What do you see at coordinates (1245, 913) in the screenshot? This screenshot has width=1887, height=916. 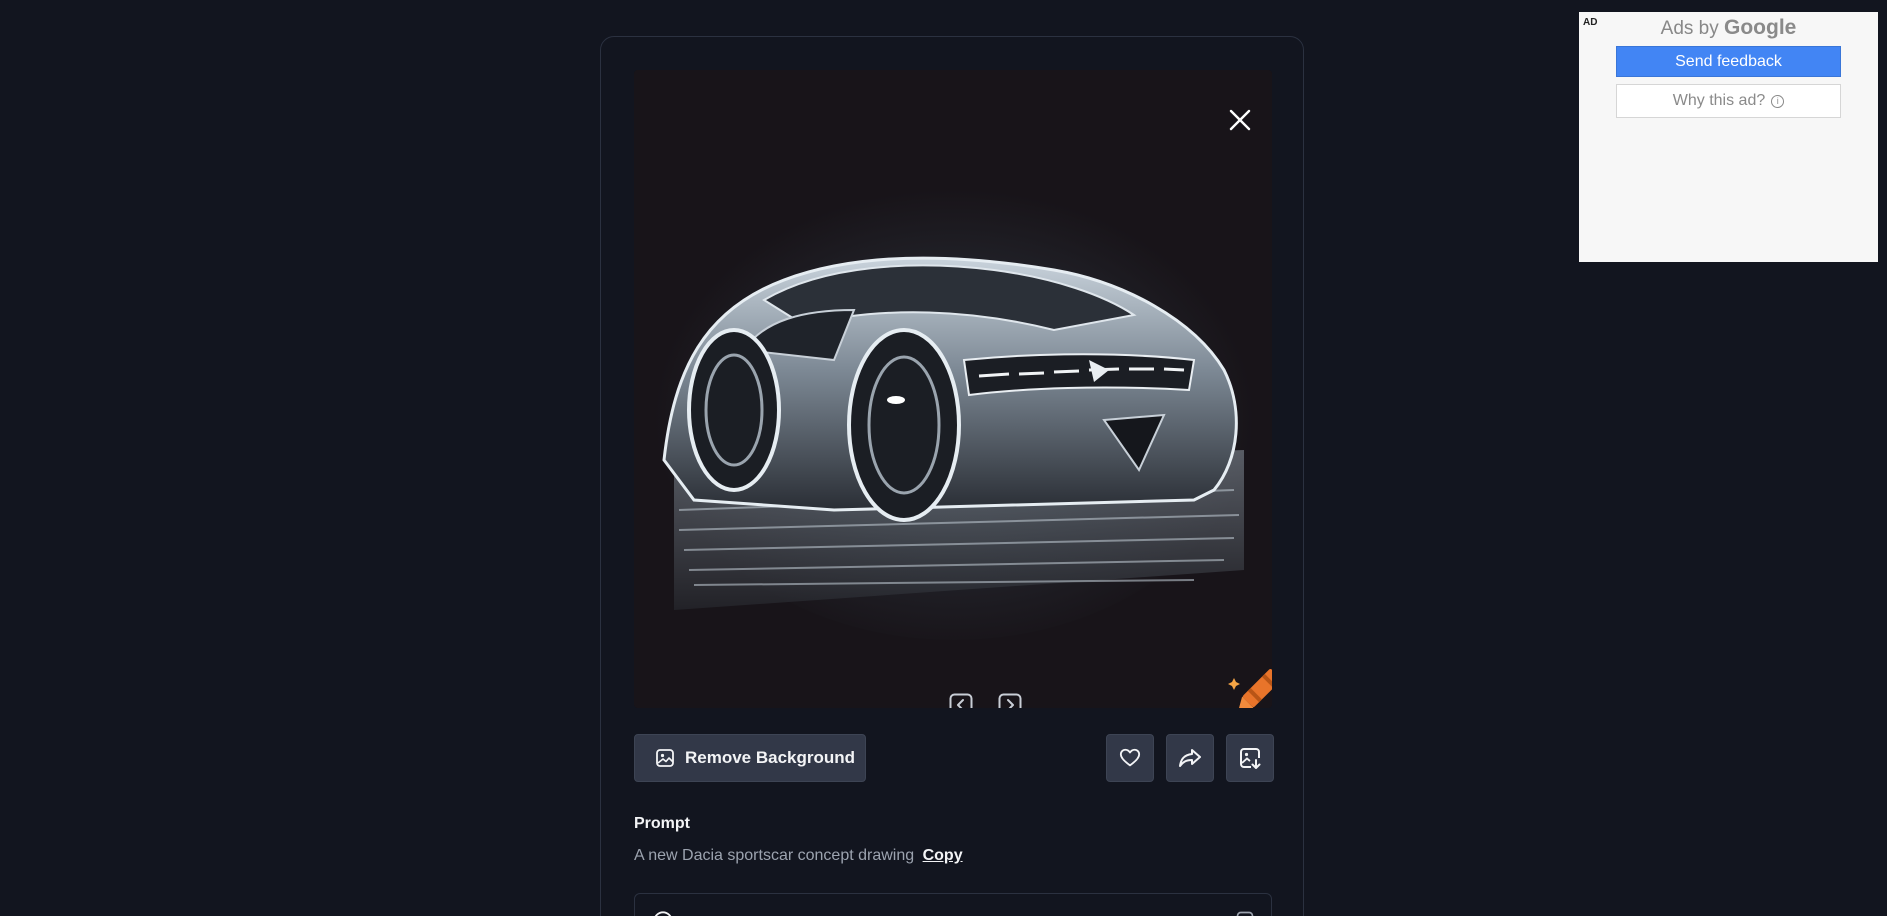 I see `expand-icon` at bounding box center [1245, 913].